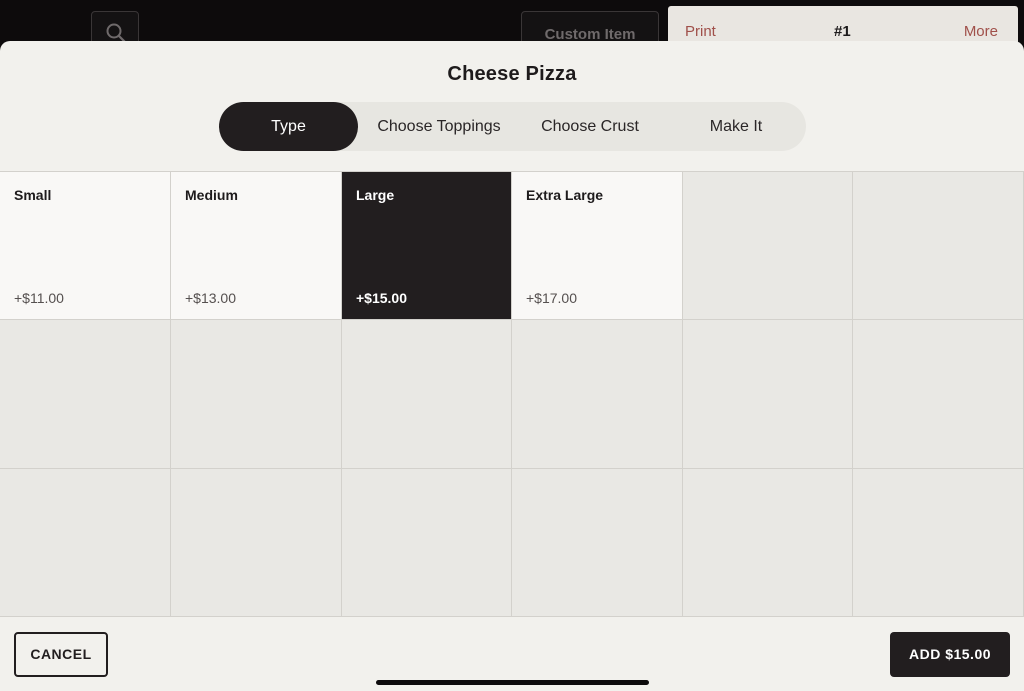 The height and width of the screenshot is (691, 1024). What do you see at coordinates (439, 126) in the screenshot?
I see `tab-choose-toppings: Choose Toppings` at bounding box center [439, 126].